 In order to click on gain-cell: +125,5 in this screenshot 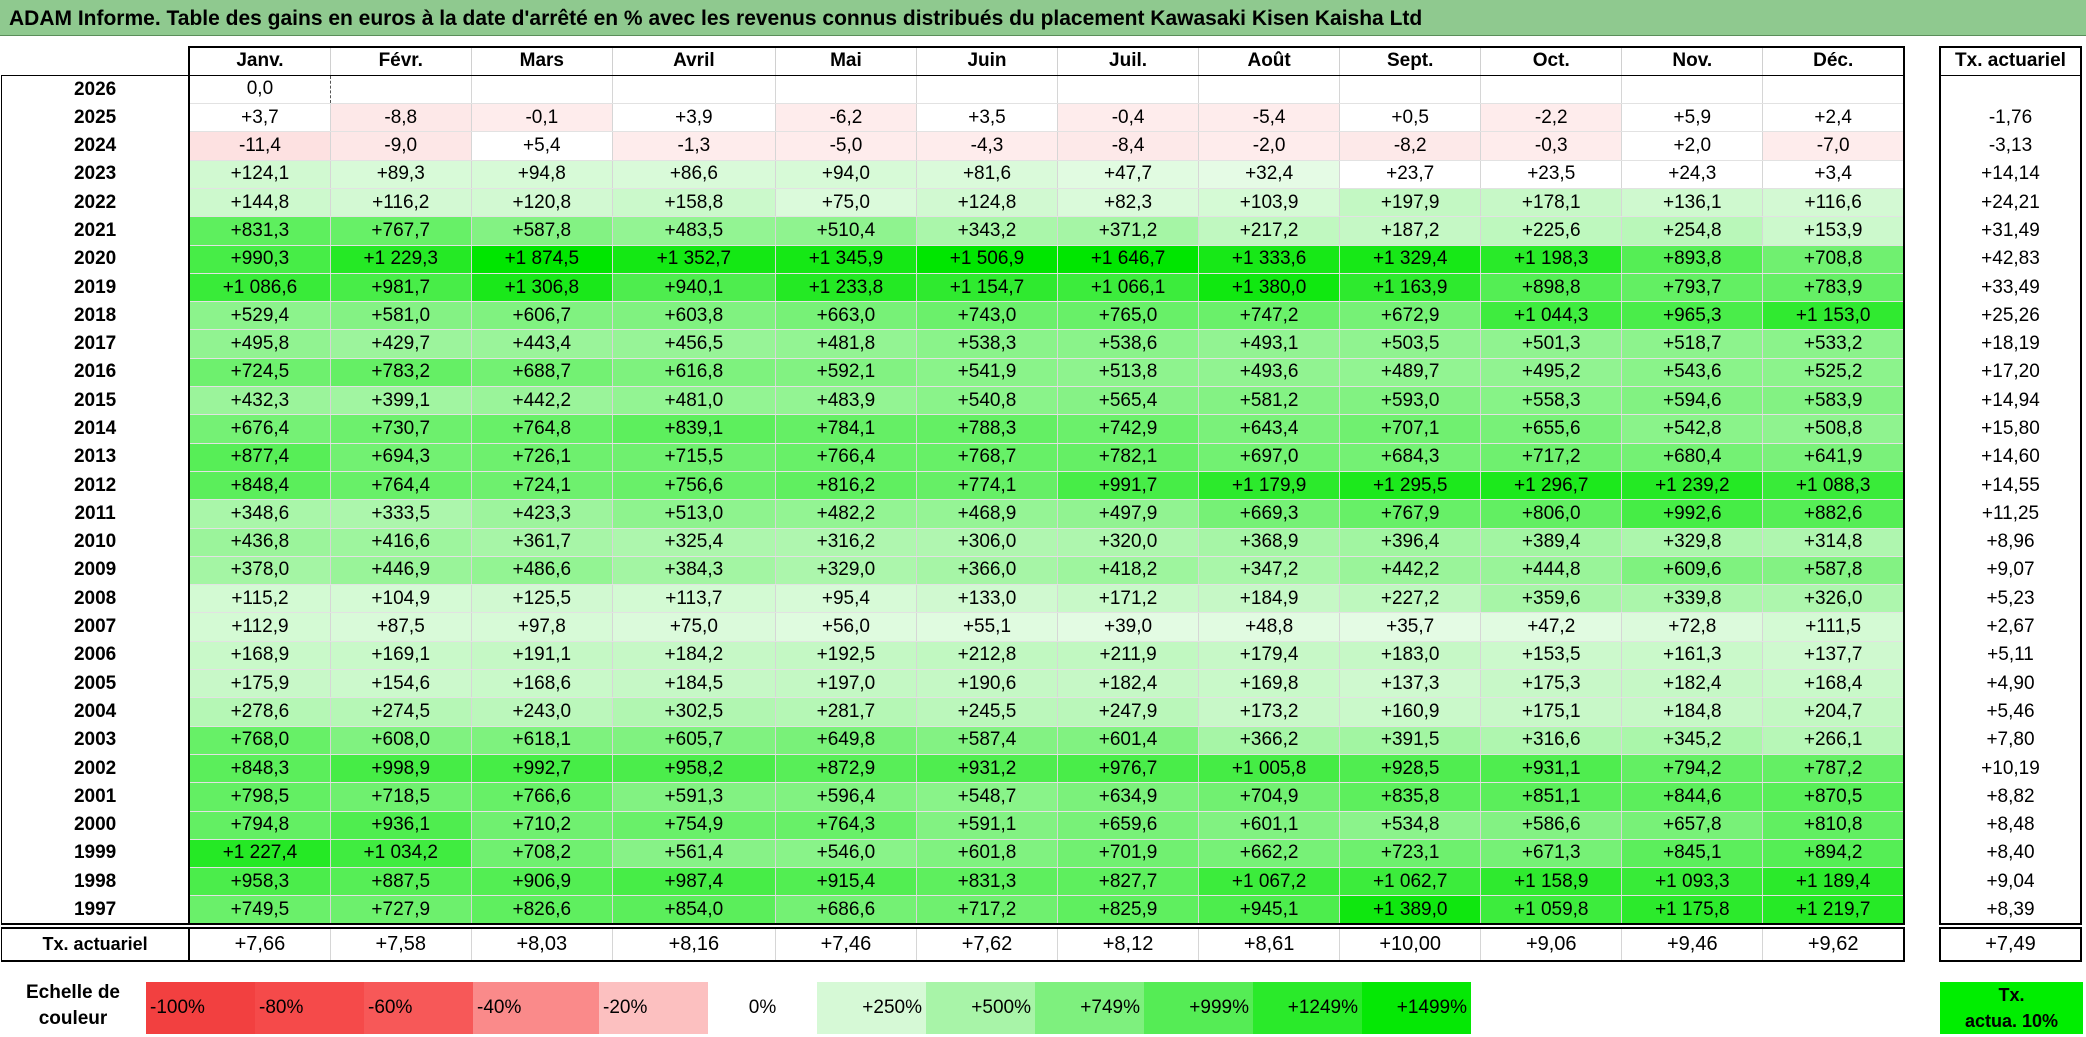, I will do `click(542, 599)`.